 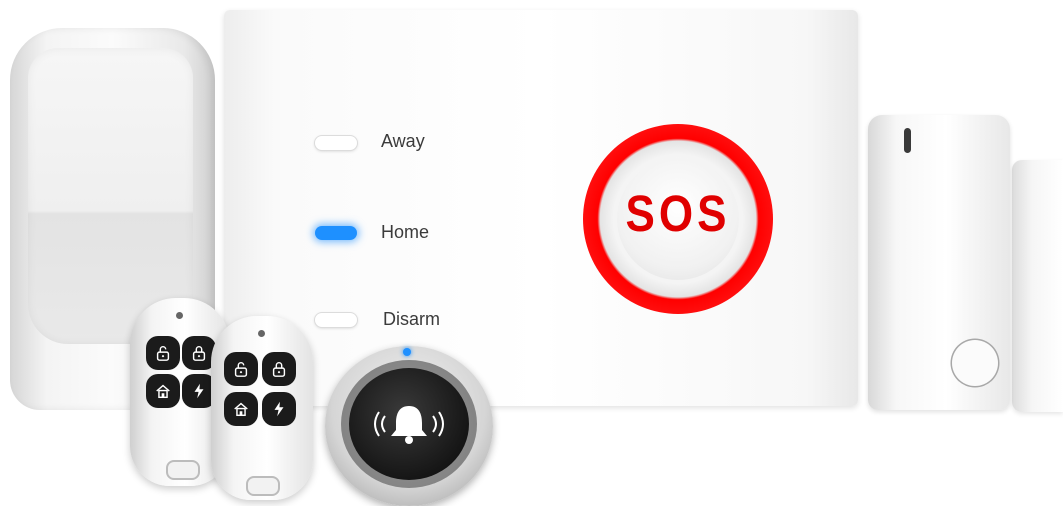 I want to click on home-label: Home, so click(x=405, y=232).